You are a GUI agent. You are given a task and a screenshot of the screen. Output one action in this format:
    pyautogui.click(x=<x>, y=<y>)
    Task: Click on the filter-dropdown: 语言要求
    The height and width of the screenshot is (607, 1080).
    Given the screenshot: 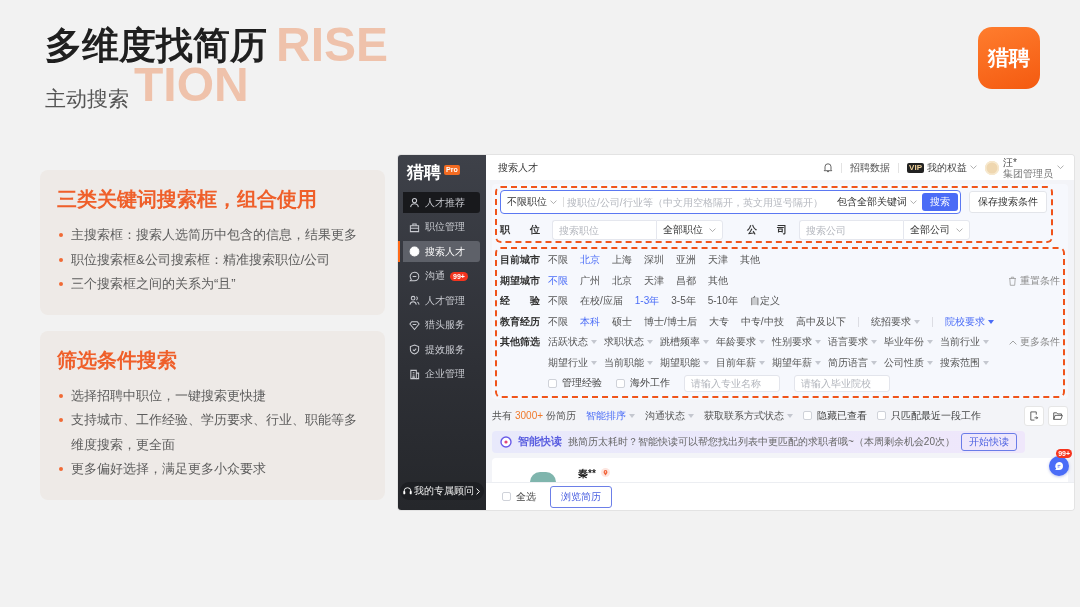 What is the action you would take?
    pyautogui.click(x=852, y=342)
    